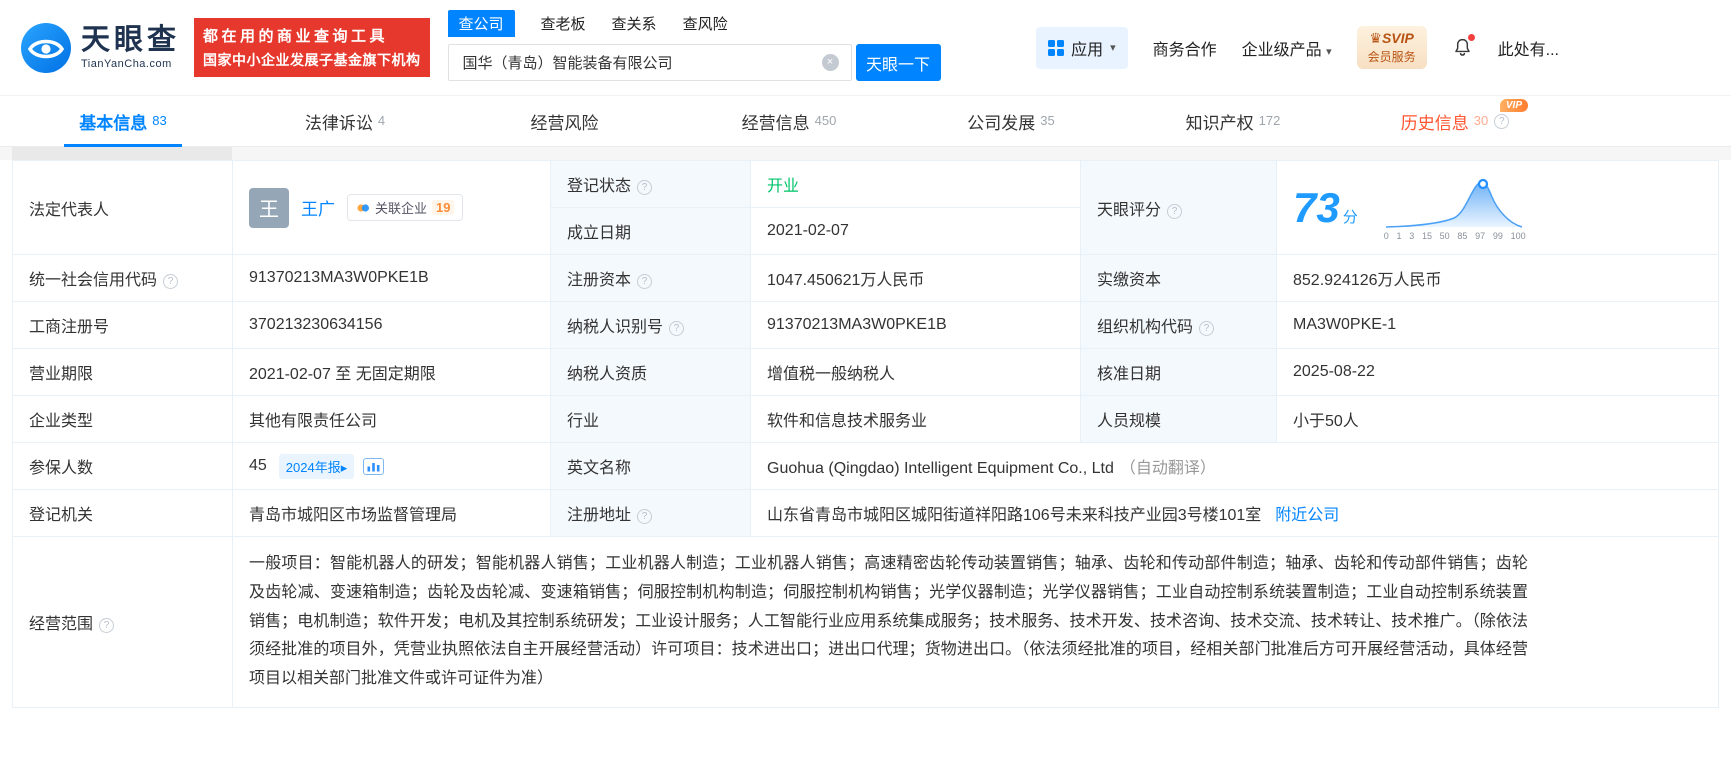 This screenshot has width=1731, height=774. Describe the element at coordinates (312, 47) in the screenshot. I see `promo-banner: 都在用的商业查询工具 国家中小企业发展子基金旗下机构` at that location.